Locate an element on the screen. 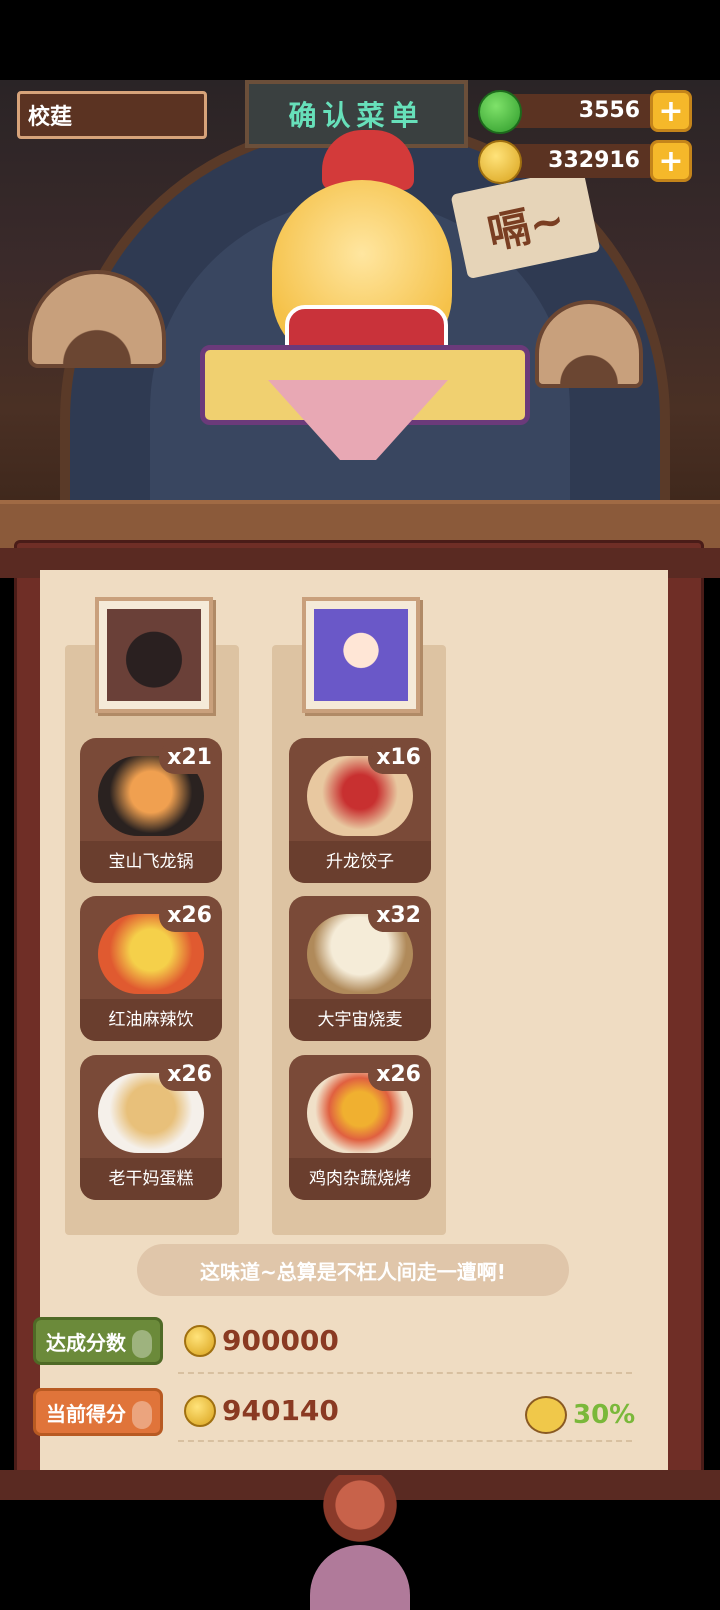 The width and height of the screenshot is (720, 1610). bonus-percent: 30% is located at coordinates (580, 1415).